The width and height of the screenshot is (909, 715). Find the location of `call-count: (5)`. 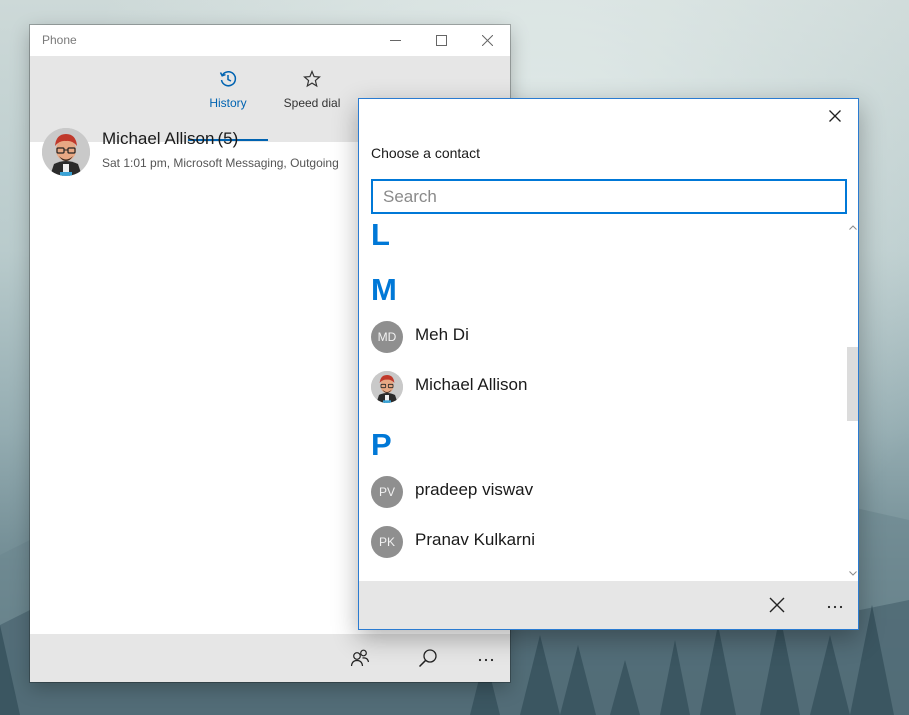

call-count: (5) is located at coordinates (228, 138).